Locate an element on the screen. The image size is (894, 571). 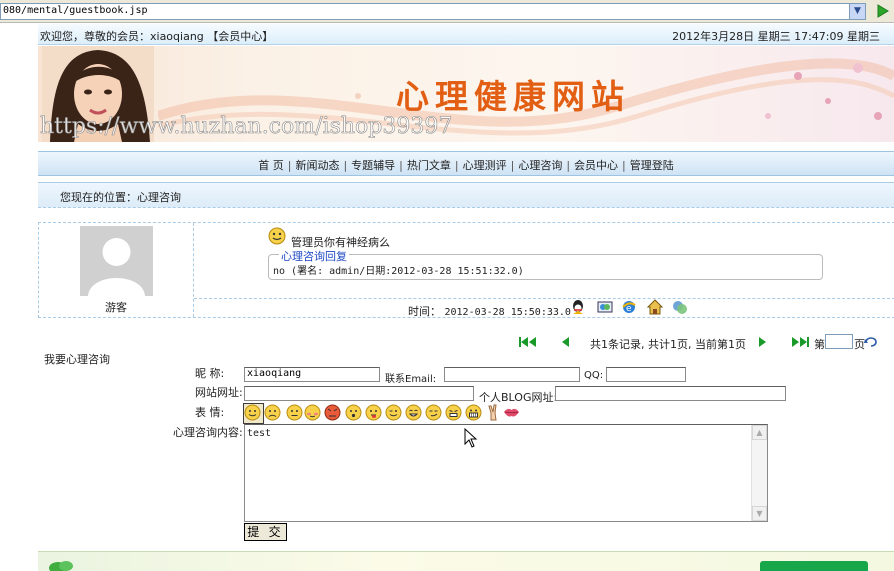
nav-admin-login: 管理登陆 is located at coordinates (652, 165).